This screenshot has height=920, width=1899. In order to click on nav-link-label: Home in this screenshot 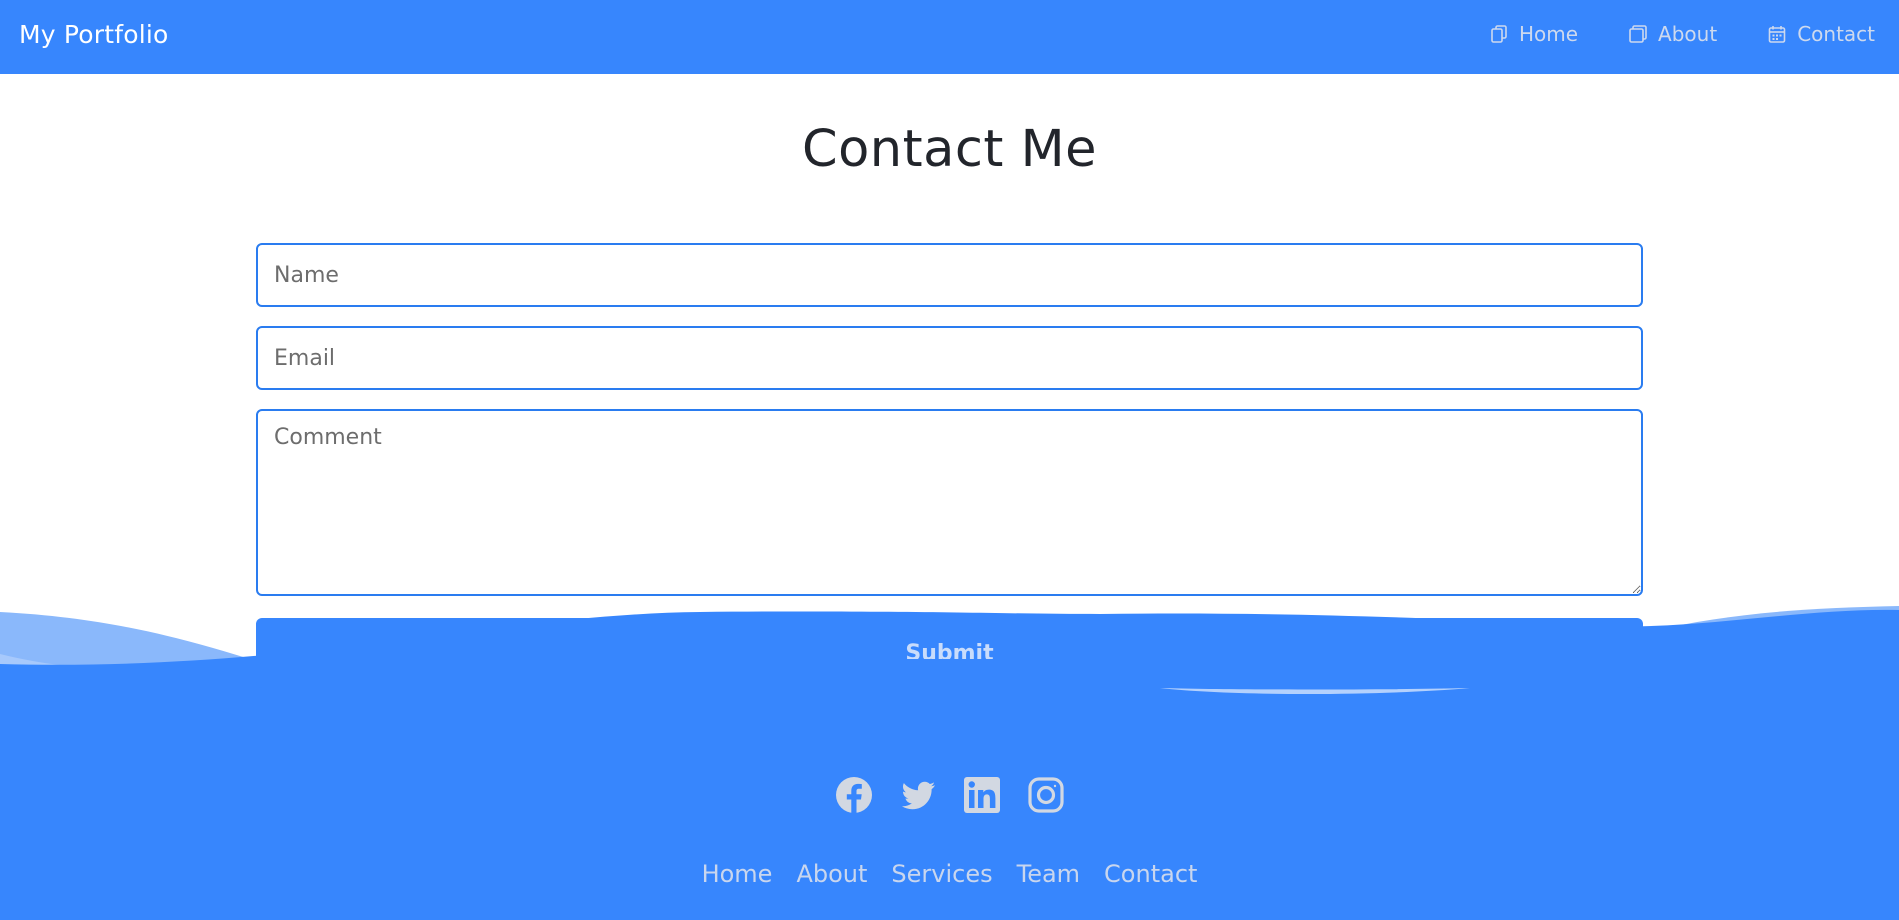, I will do `click(1548, 34)`.